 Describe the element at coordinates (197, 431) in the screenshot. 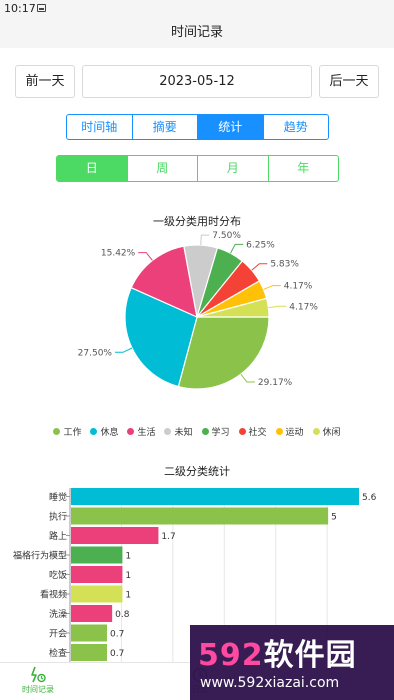

I see `pie-legend: 工作 休息 生活 未知 学习 社交 运动 休闲` at that location.